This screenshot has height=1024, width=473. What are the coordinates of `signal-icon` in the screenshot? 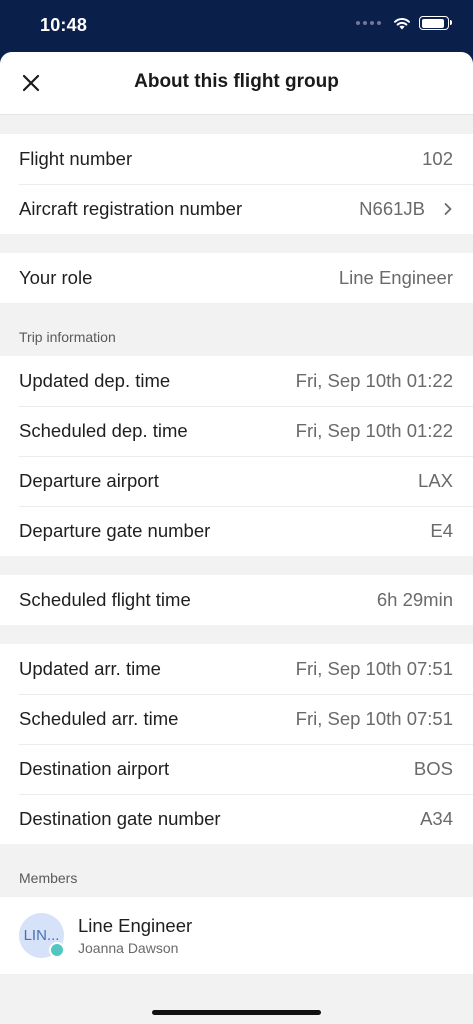 It's located at (368, 23).